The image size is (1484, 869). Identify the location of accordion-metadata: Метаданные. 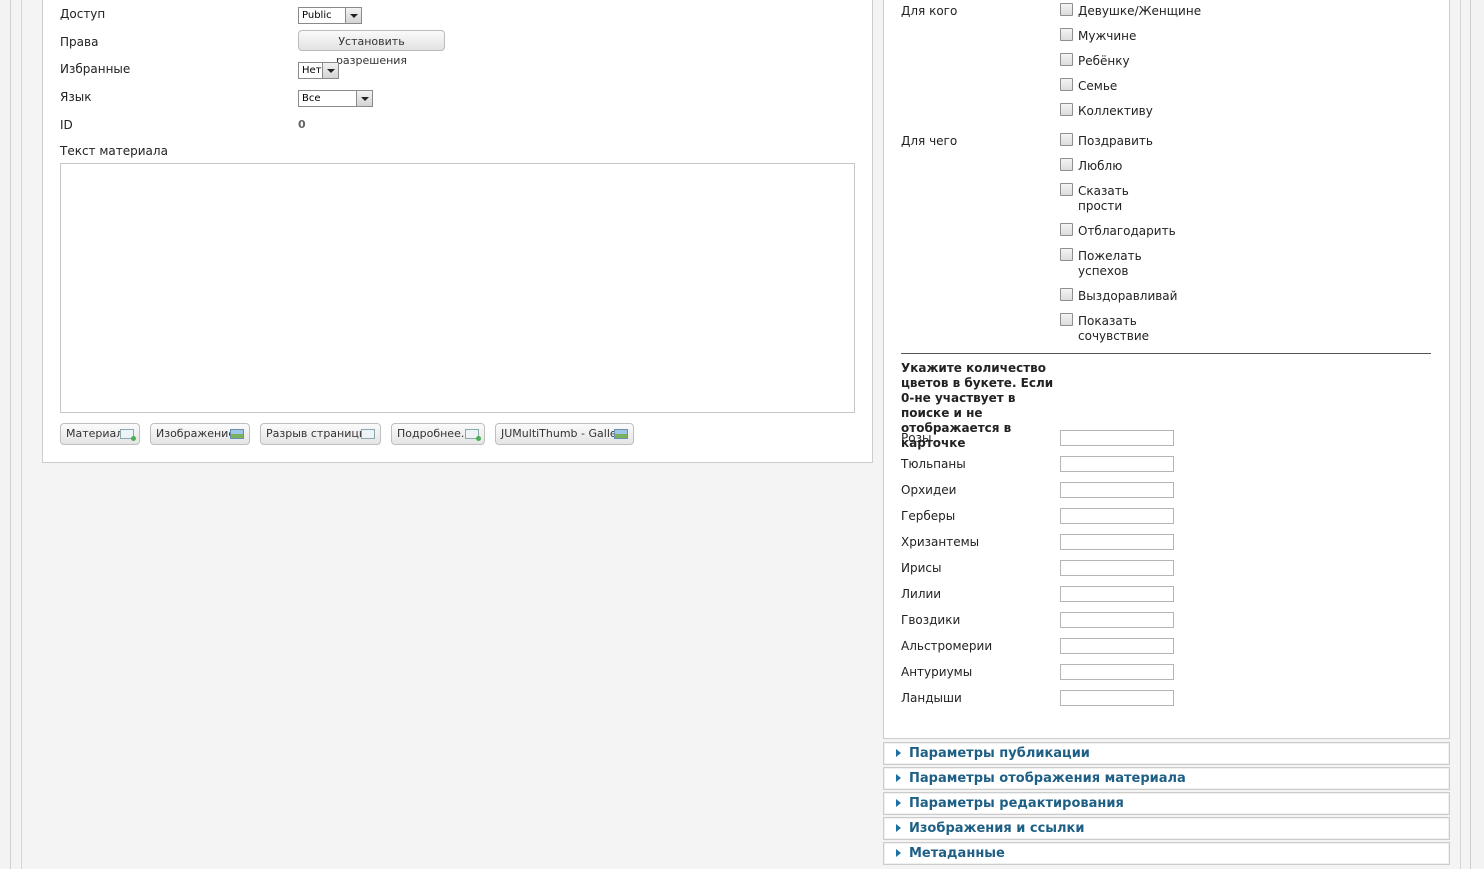
(1166, 853).